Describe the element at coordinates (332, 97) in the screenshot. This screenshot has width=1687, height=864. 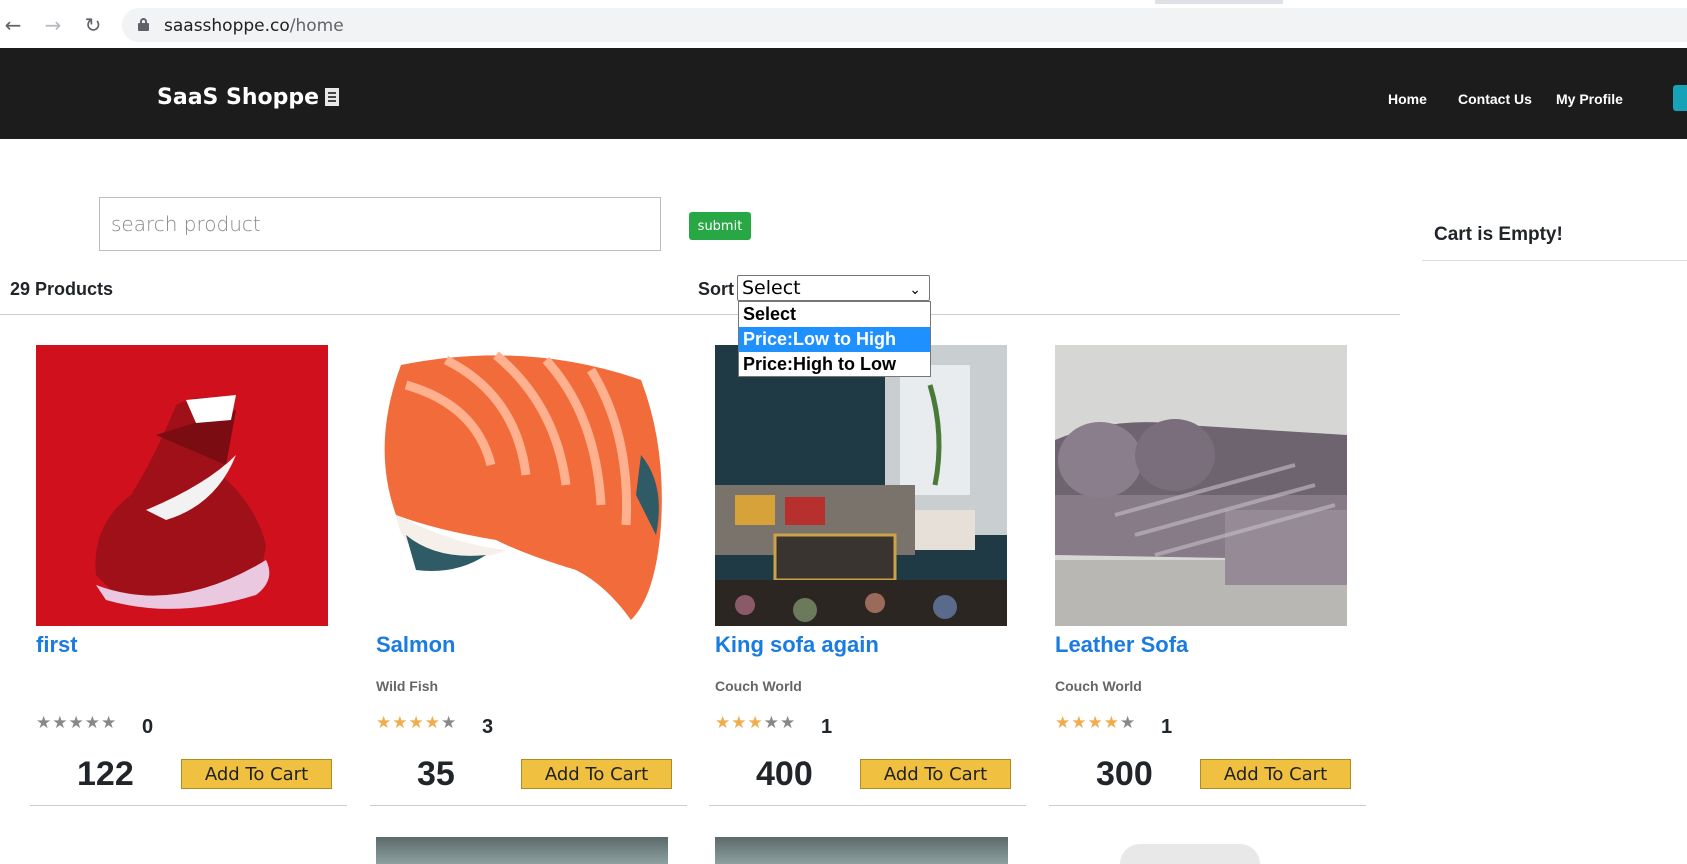
I see `document-icon` at that location.